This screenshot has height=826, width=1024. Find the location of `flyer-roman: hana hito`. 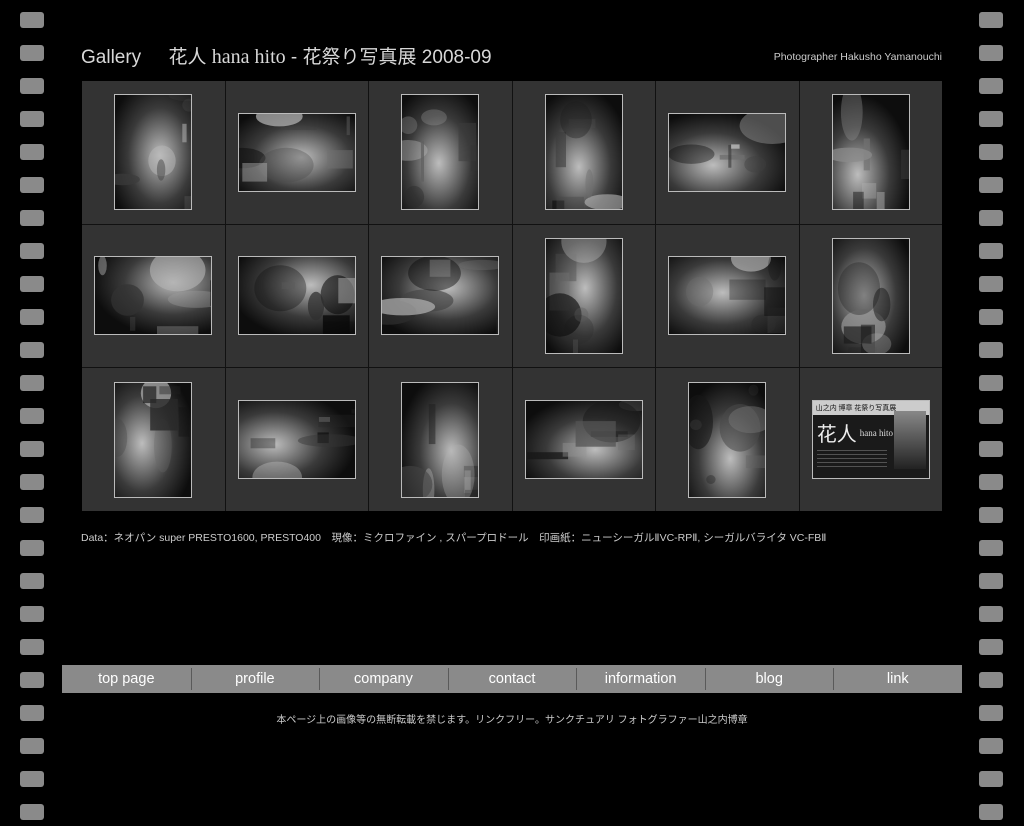

flyer-roman: hana hito is located at coordinates (876, 432).